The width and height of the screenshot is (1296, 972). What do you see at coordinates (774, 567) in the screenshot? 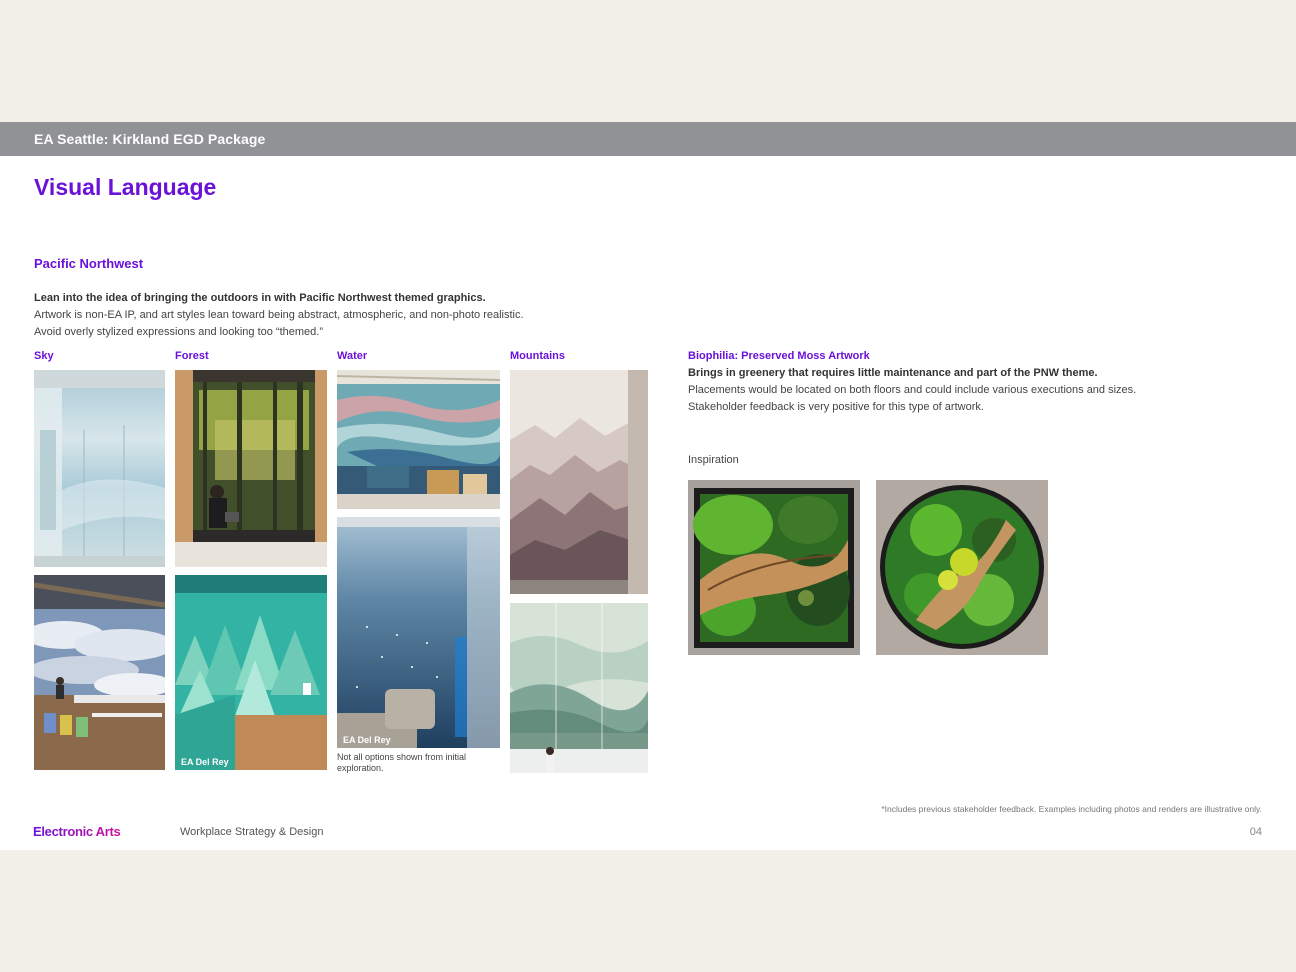
I see `moss-square-artwork-photo` at bounding box center [774, 567].